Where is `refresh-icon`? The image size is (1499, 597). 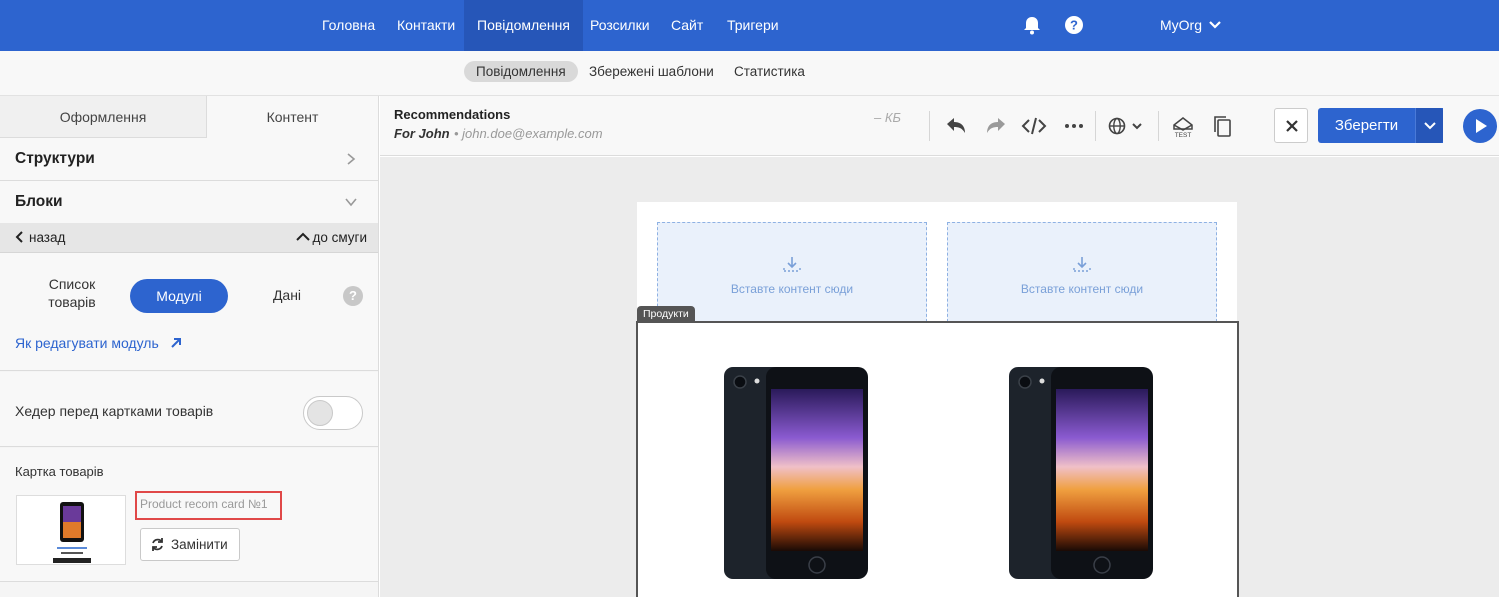 refresh-icon is located at coordinates (157, 544).